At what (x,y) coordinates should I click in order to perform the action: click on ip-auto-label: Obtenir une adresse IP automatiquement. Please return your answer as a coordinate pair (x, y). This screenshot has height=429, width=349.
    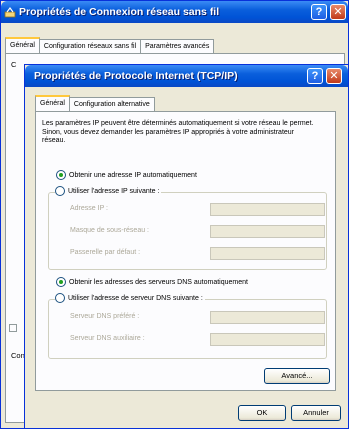
    Looking at the image, I should click on (133, 175).